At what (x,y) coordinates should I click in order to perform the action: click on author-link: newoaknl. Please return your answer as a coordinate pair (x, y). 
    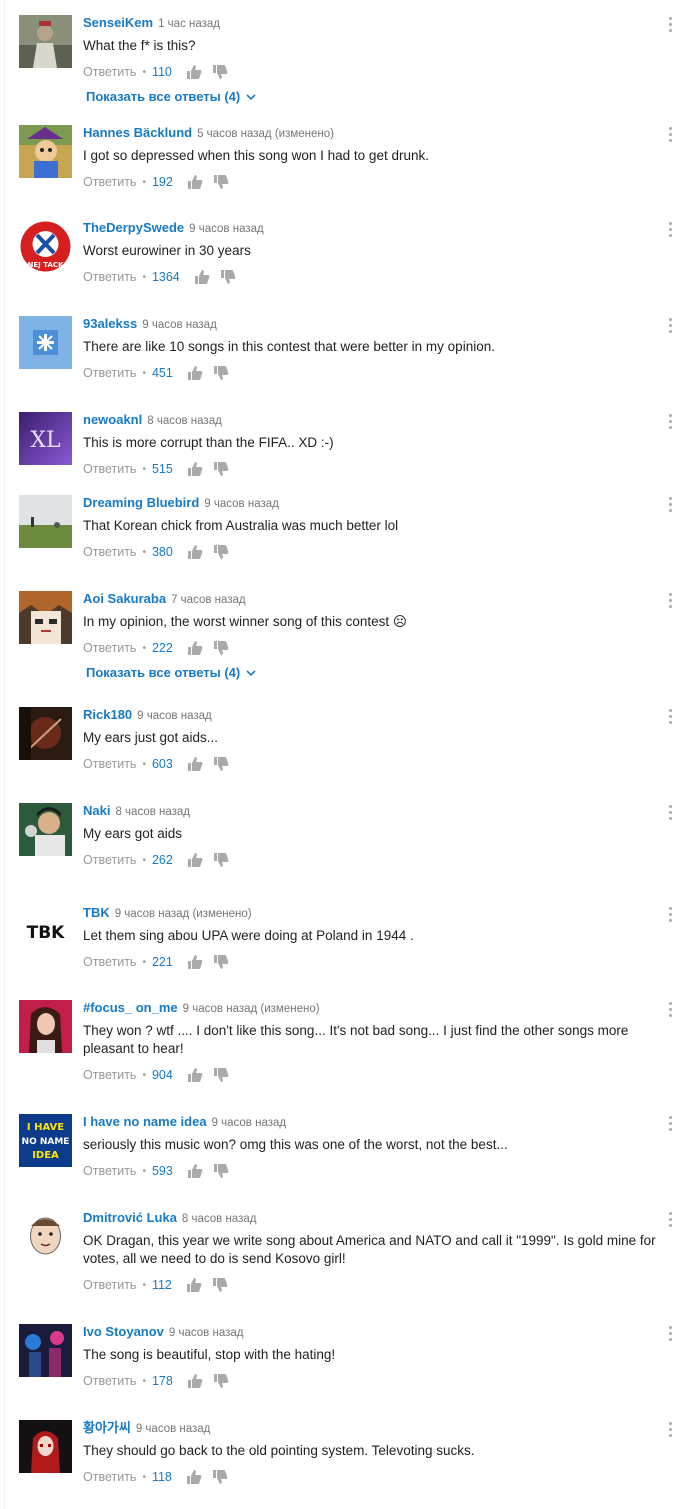
    Looking at the image, I should click on (112, 419).